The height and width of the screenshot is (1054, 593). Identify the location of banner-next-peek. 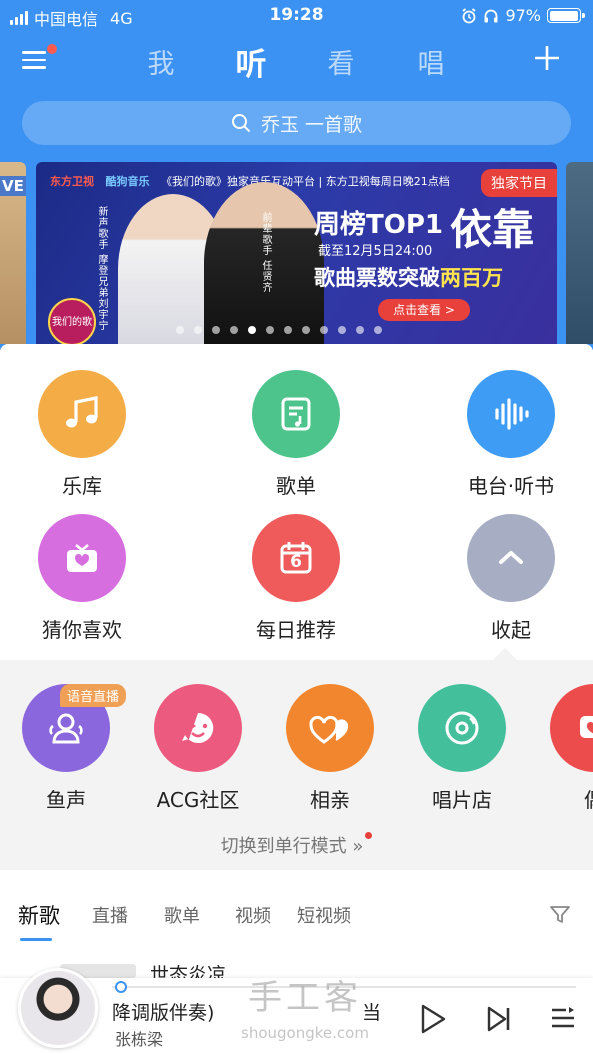
(579, 253).